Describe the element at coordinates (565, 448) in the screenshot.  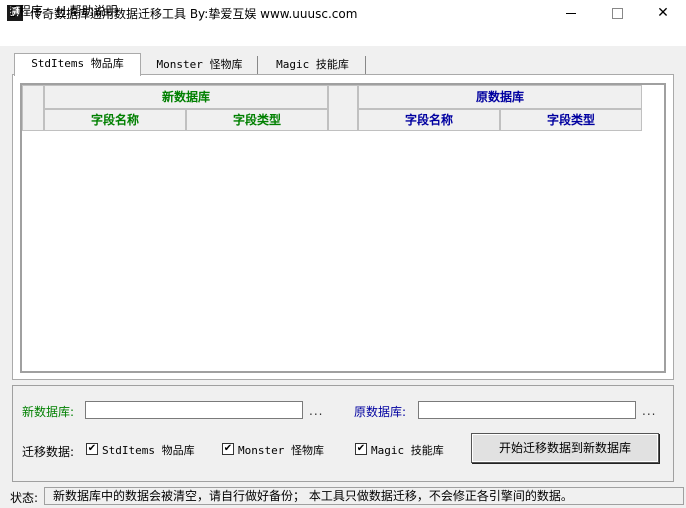
I see `start-migration-button: 开始迁移数据到新数据库` at that location.